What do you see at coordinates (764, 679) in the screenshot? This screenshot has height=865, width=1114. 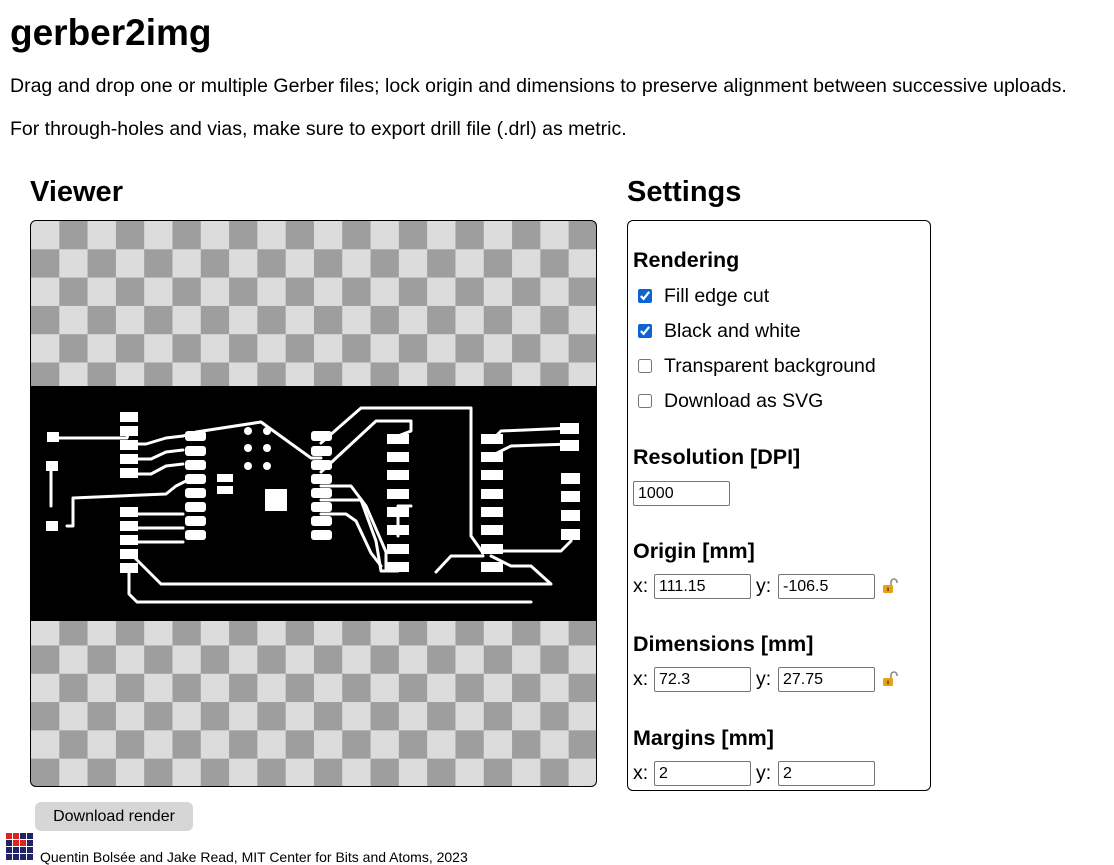 I see `dimensions-y-label: y:` at bounding box center [764, 679].